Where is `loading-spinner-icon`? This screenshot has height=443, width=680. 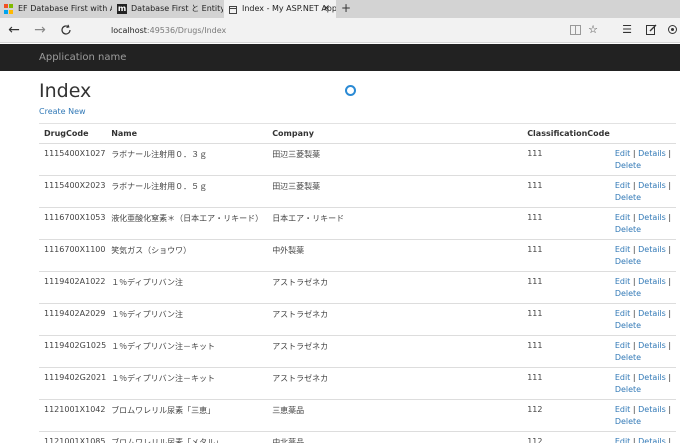 loading-spinner-icon is located at coordinates (350, 90).